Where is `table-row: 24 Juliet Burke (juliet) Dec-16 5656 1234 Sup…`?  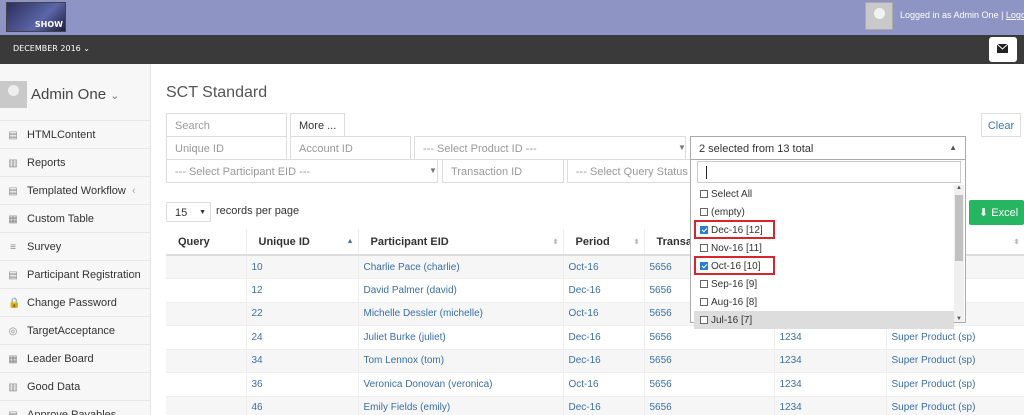
table-row: 24 Juliet Burke (juliet) Dec-16 5656 1234 Sup… is located at coordinates (595, 337).